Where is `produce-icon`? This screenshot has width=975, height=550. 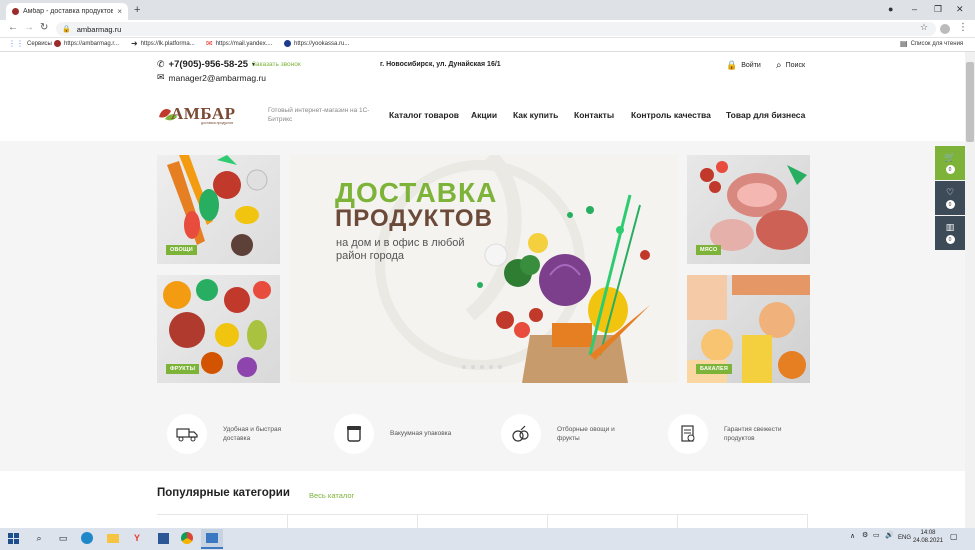 produce-icon is located at coordinates (521, 434).